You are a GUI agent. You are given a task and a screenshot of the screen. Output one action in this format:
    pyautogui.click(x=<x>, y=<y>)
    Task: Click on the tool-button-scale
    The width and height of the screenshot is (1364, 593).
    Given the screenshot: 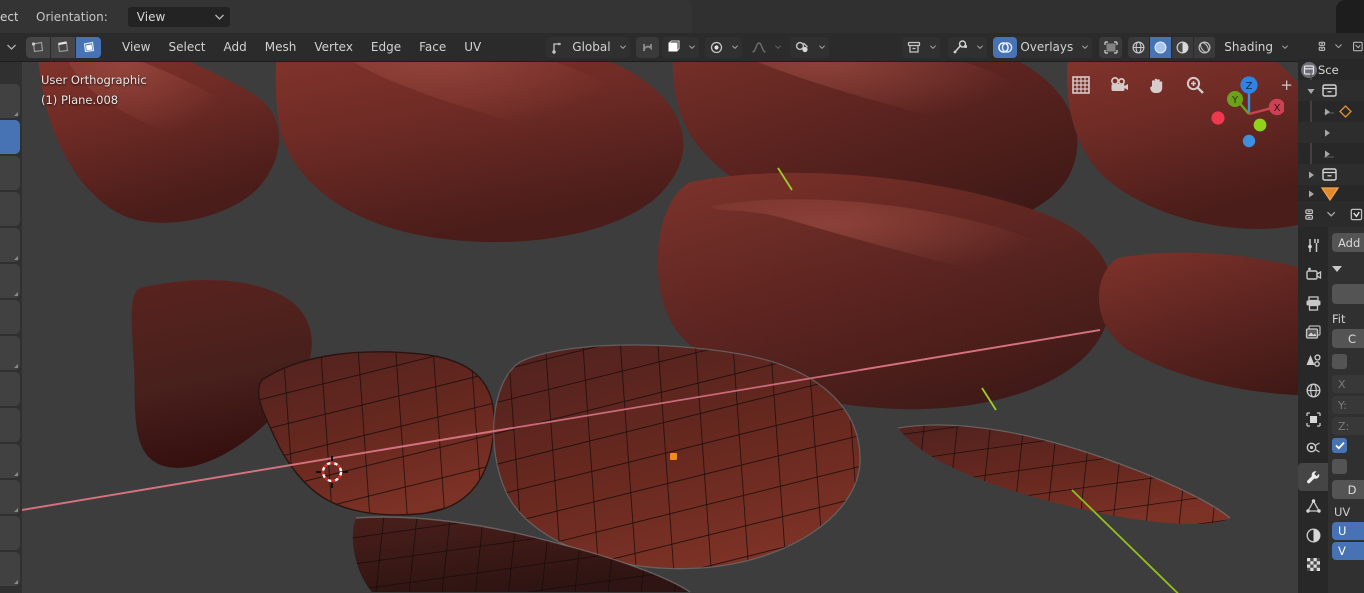 What is the action you would take?
    pyautogui.click(x=10, y=281)
    